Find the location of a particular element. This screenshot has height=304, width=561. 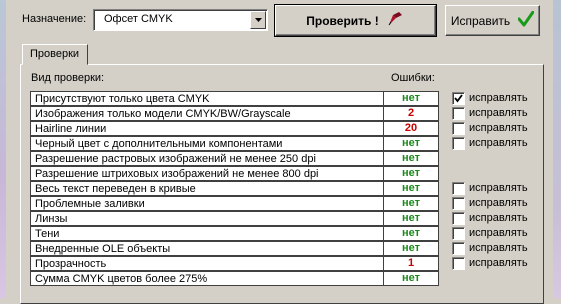

check-name: Линзы is located at coordinates (51, 219).